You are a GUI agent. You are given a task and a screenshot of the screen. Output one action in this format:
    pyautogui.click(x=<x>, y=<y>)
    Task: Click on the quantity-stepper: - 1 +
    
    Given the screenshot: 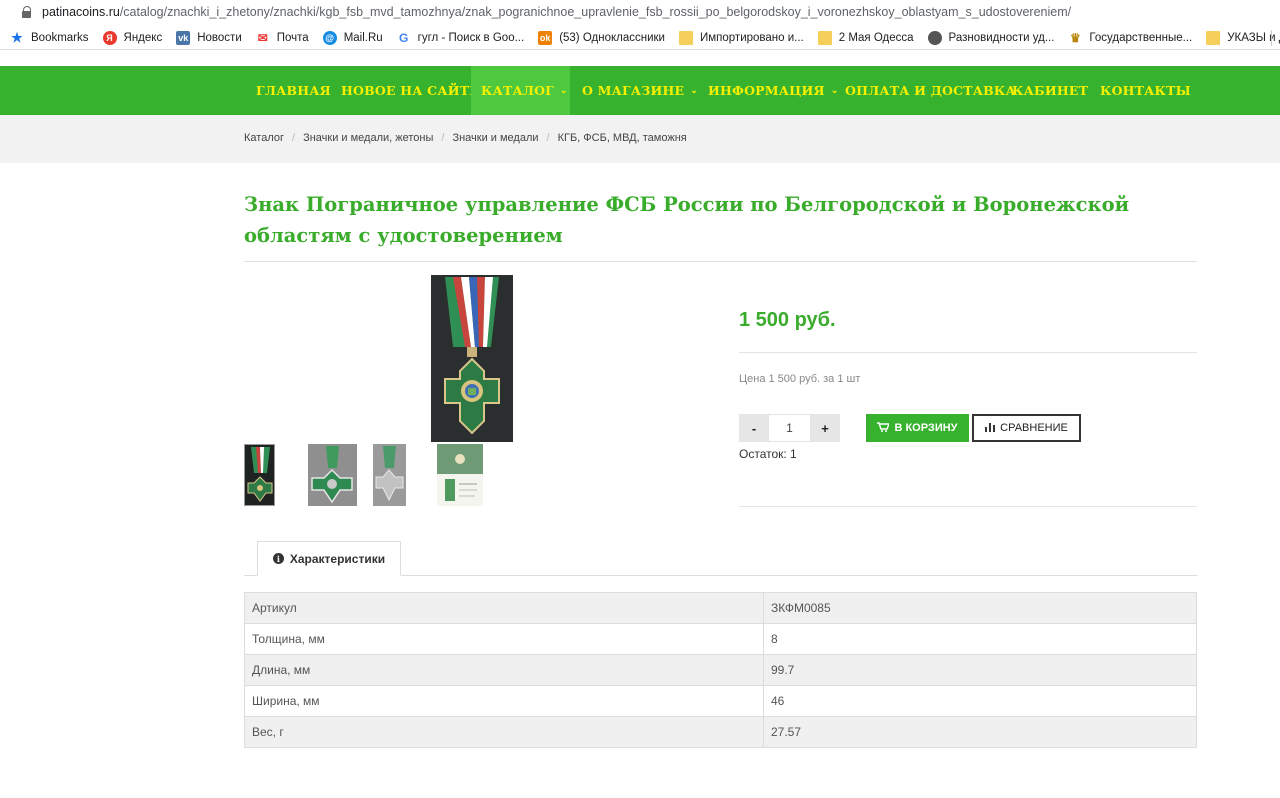 What is the action you would take?
    pyautogui.click(x=789, y=428)
    